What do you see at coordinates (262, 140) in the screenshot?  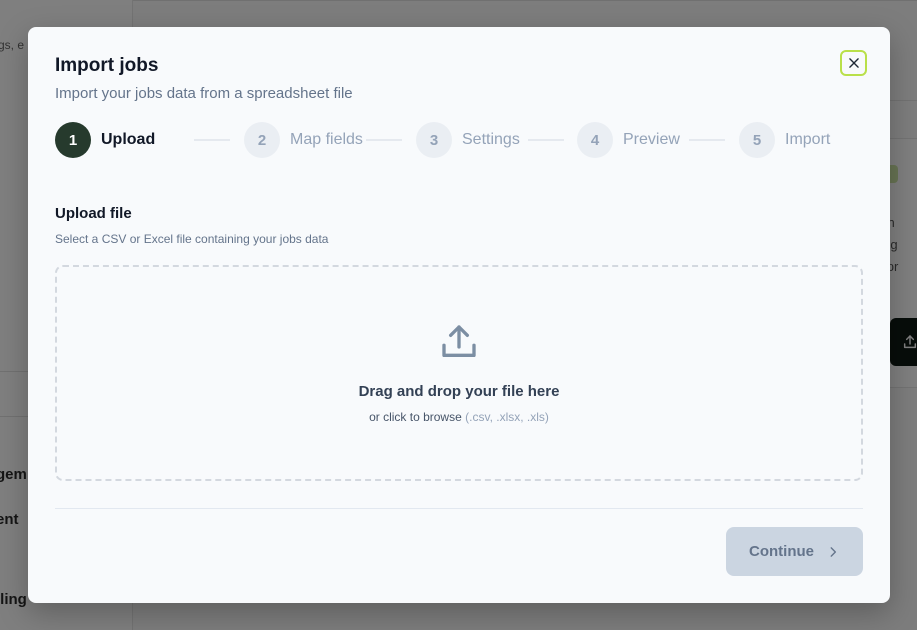 I see `step-number: 2` at bounding box center [262, 140].